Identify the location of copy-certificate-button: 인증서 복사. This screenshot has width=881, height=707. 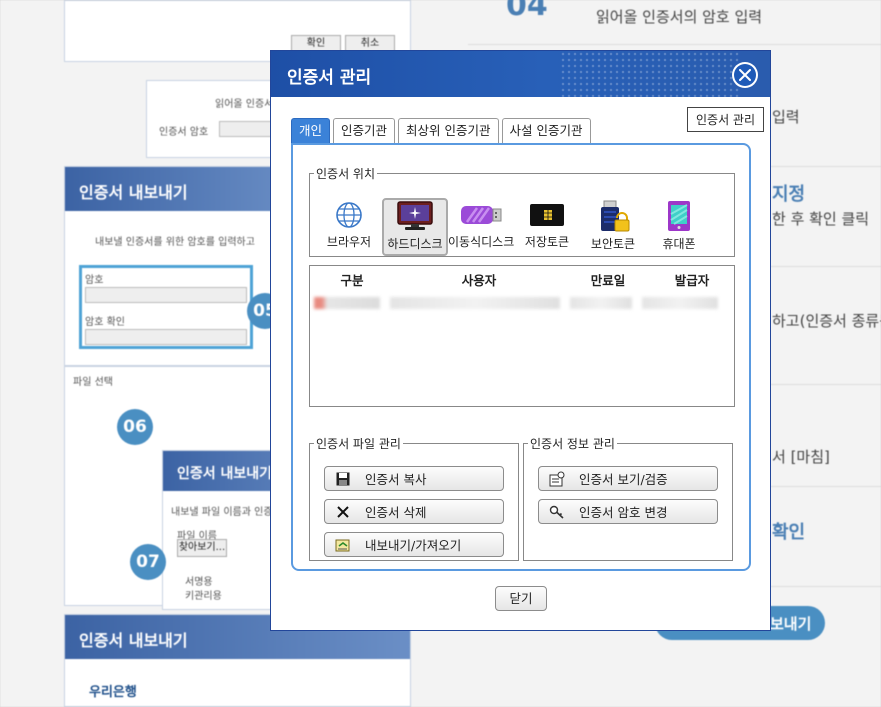
(414, 478).